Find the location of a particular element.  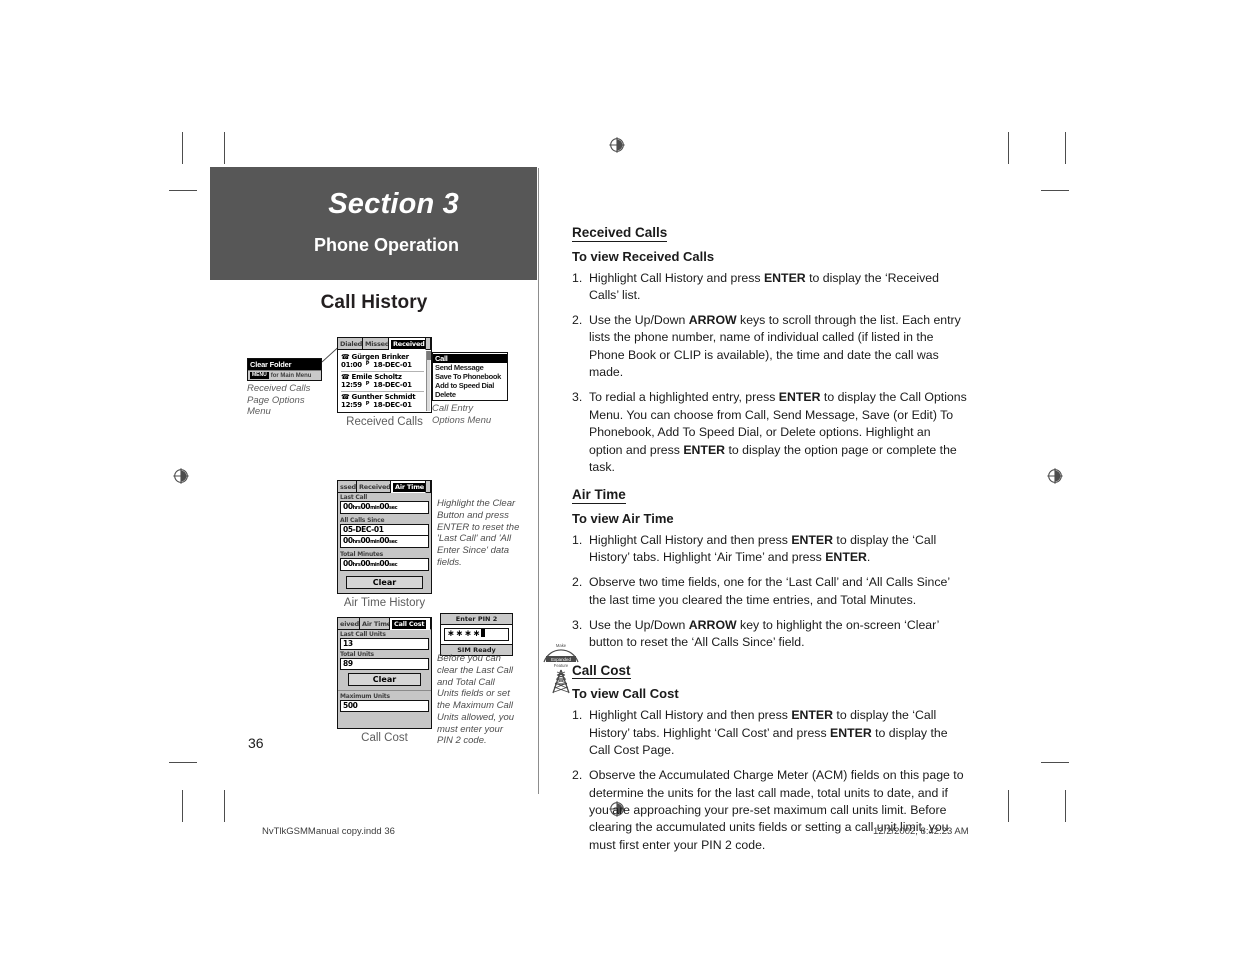

subheading-to-view-air-time: To view Air Time is located at coordinates (623, 518).